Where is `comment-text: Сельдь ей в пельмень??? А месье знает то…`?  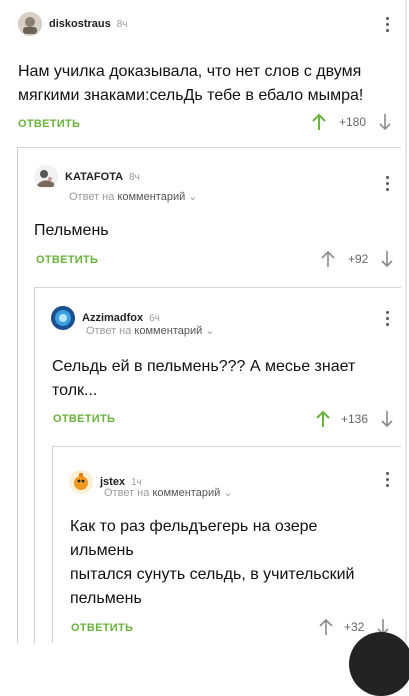
comment-text: Сельдь ей в пельмень??? А месье знает то… is located at coordinates (222, 379).